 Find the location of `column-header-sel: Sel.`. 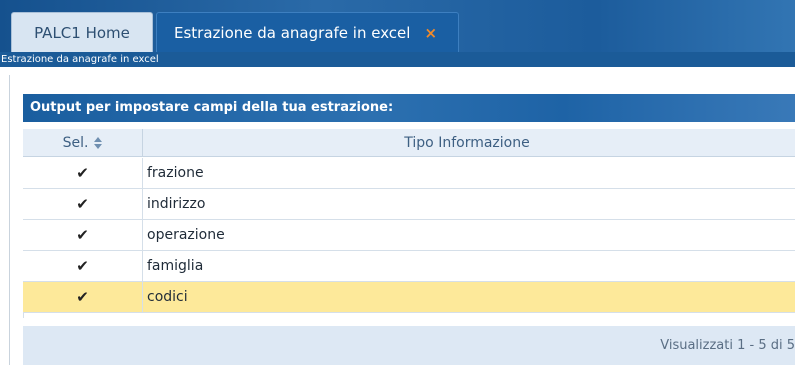

column-header-sel: Sel. is located at coordinates (83, 143).